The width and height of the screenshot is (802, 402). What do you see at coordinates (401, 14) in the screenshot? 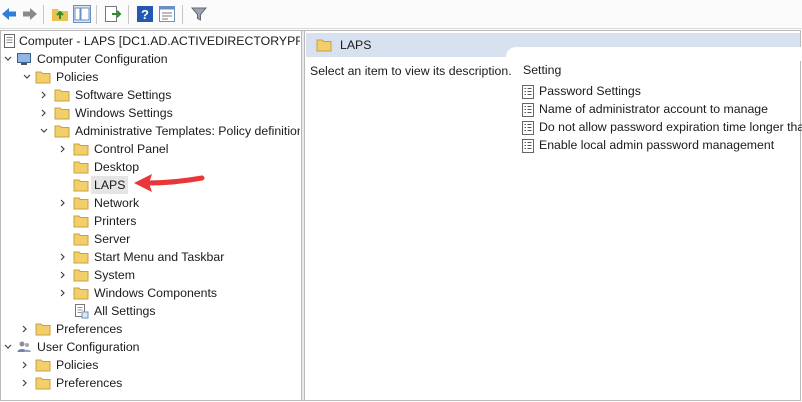
I see `toolbar: ?` at bounding box center [401, 14].